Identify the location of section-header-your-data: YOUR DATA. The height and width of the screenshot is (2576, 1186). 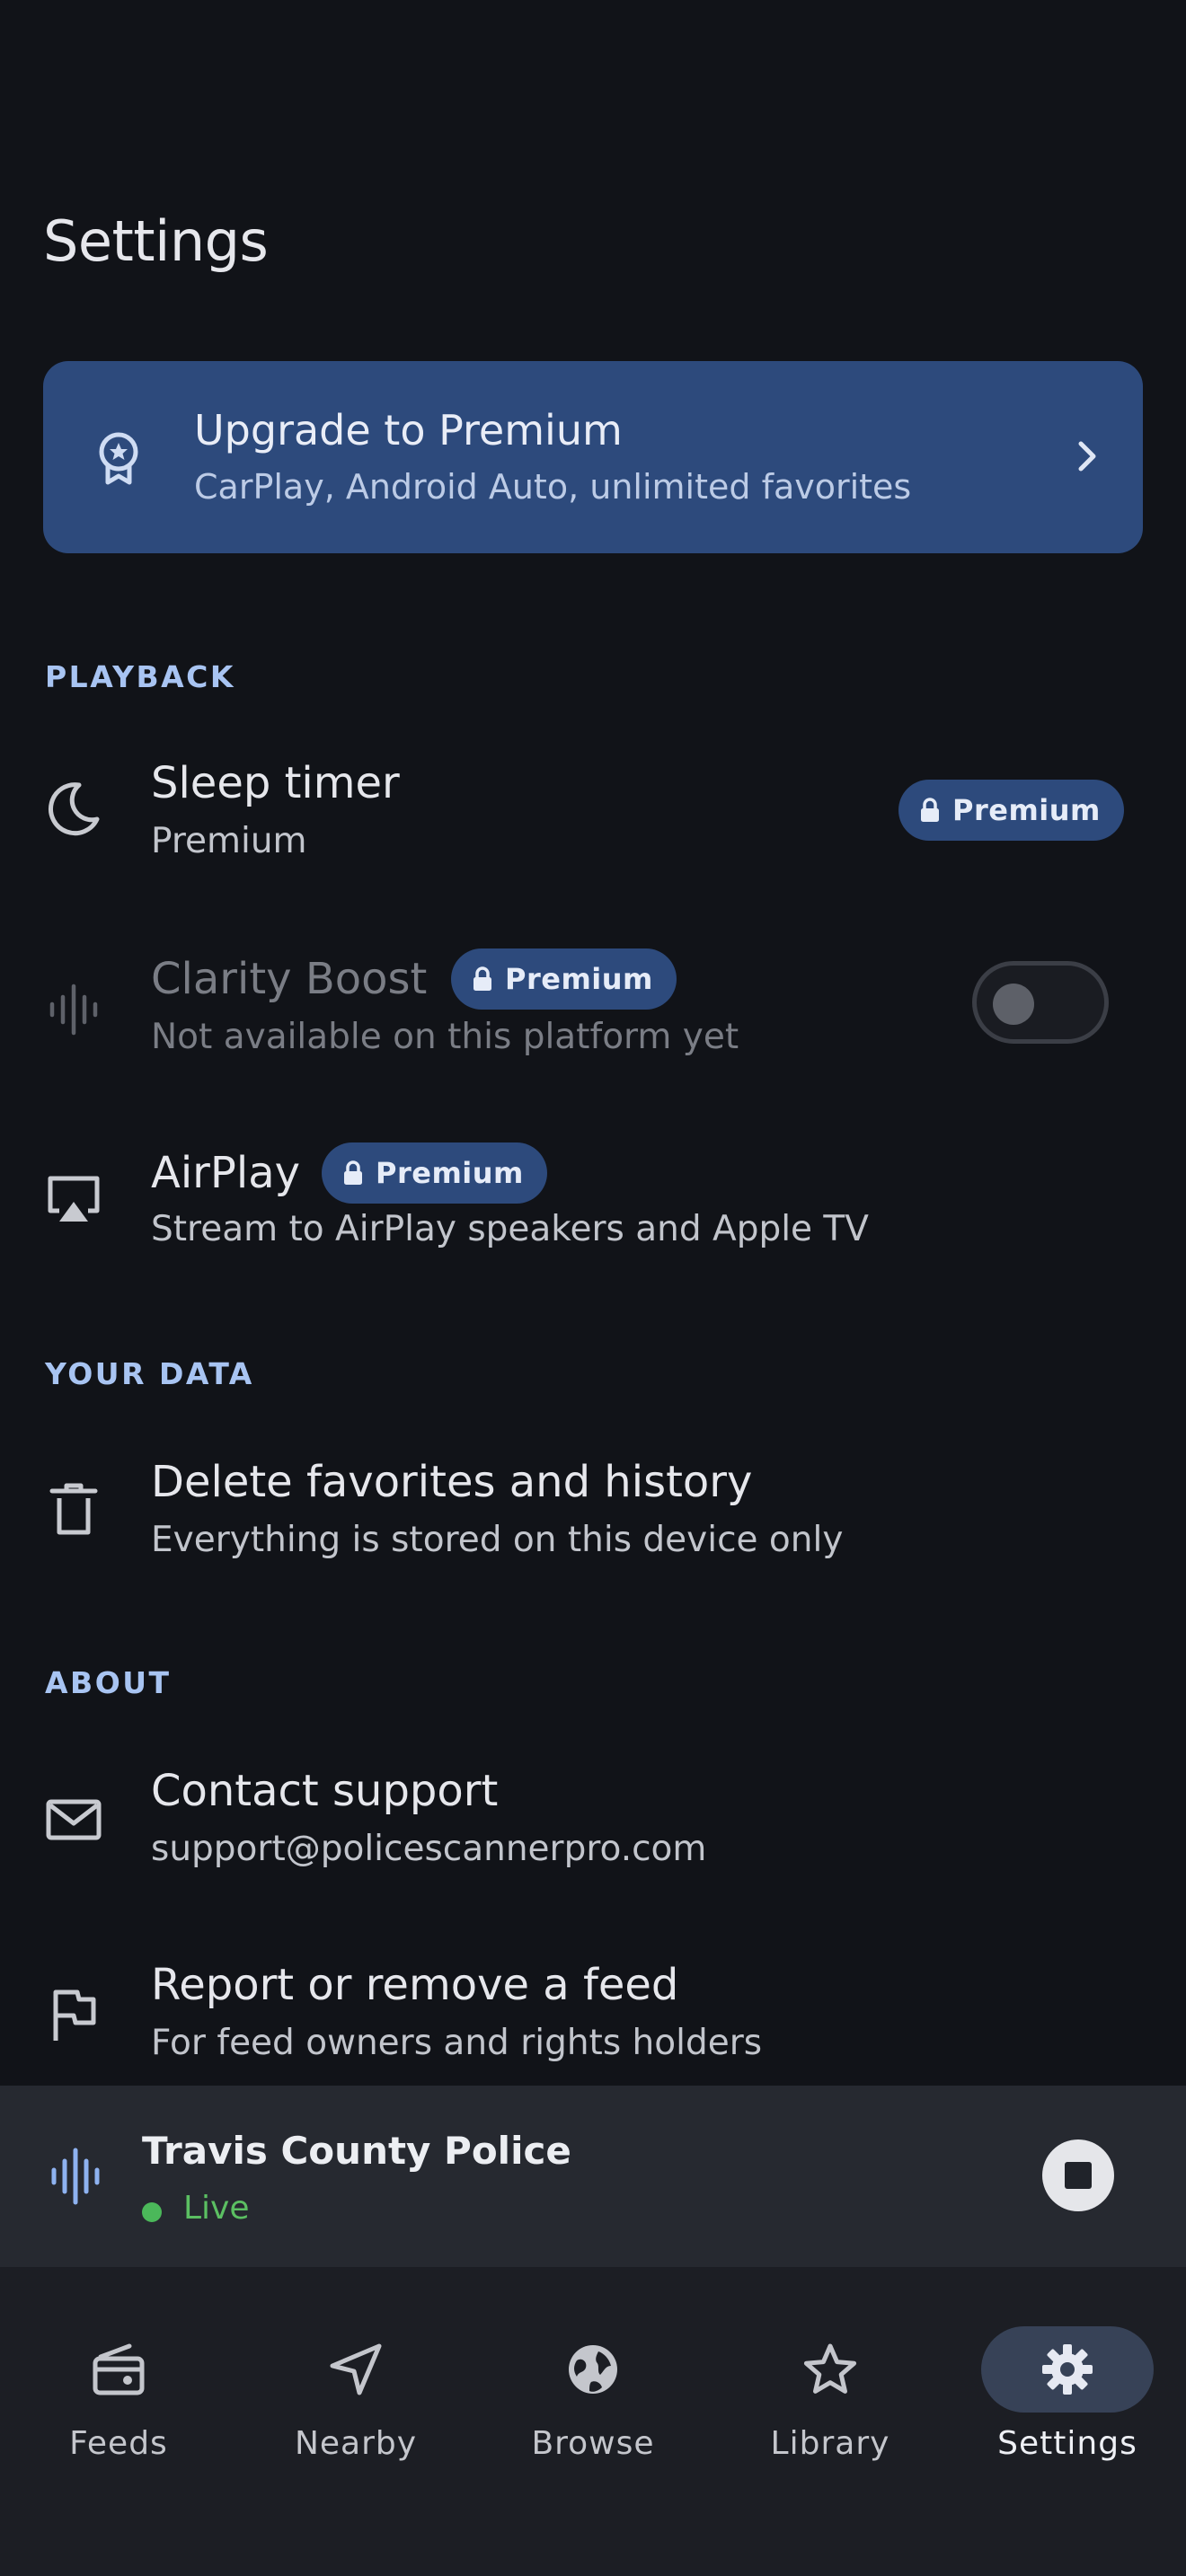
(149, 1373).